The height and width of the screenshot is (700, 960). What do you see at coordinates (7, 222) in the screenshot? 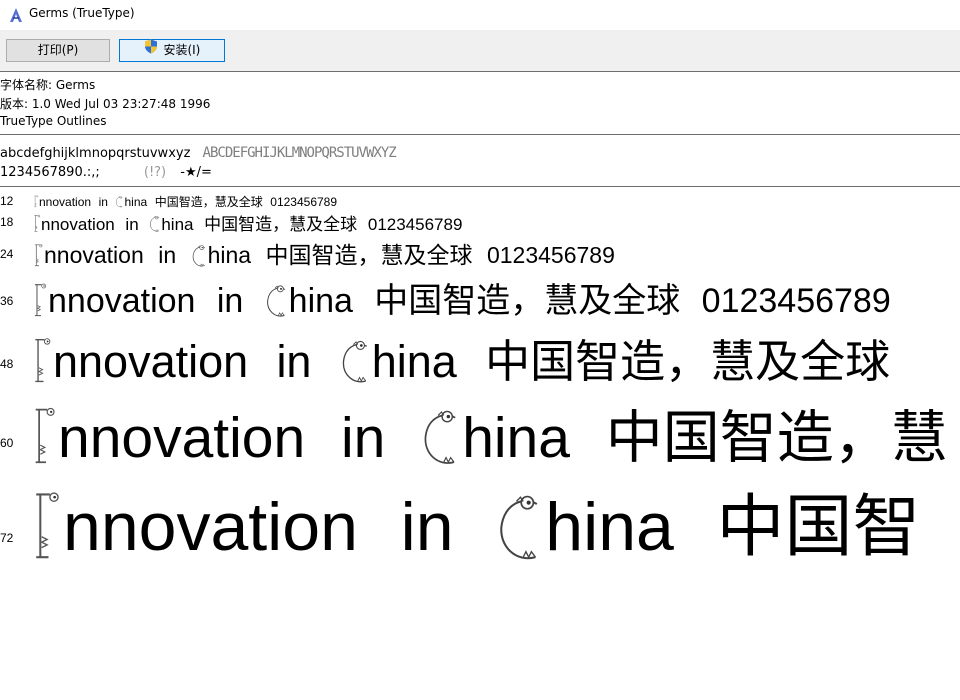
I see `sample-size-label: 18` at bounding box center [7, 222].